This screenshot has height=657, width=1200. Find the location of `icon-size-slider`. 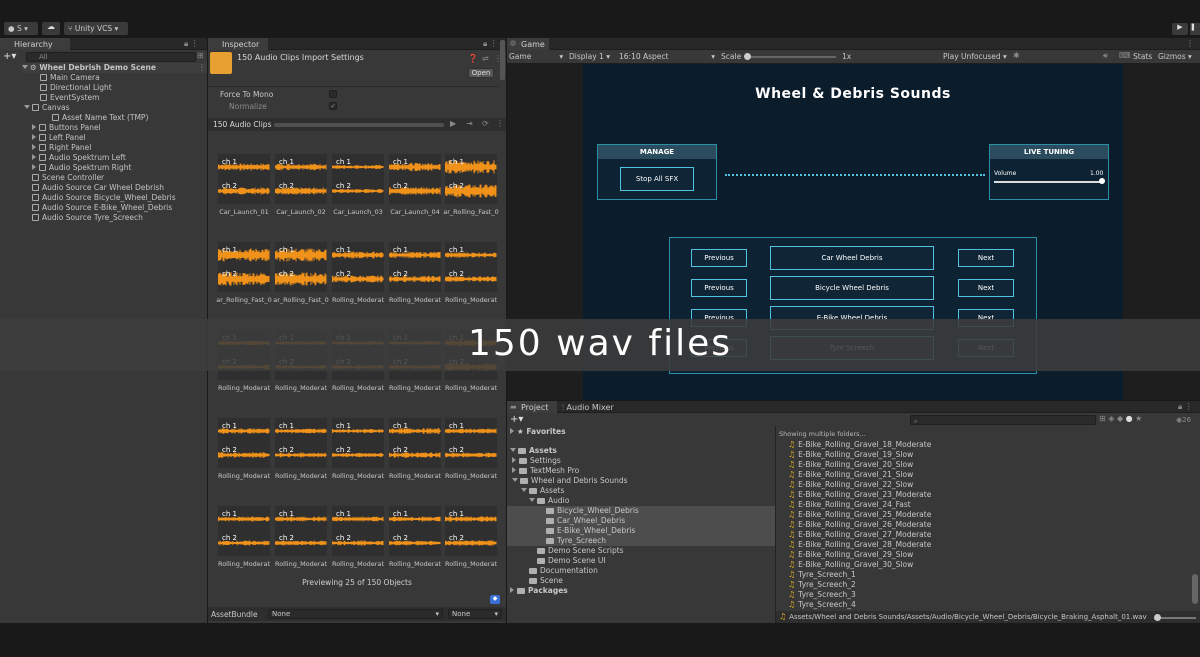

icon-size-slider is located at coordinates (1176, 618).